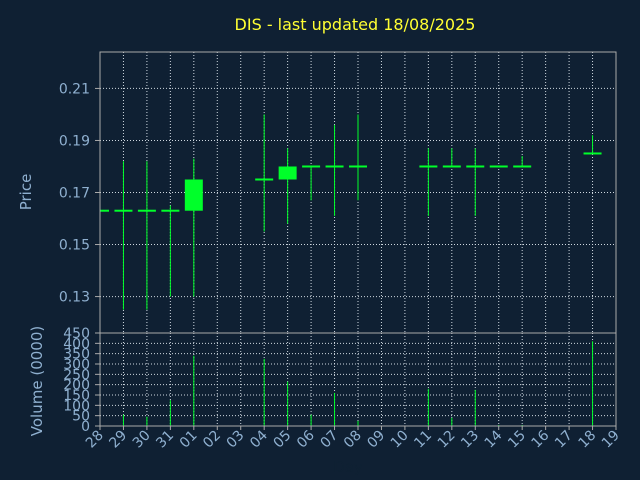  Describe the element at coordinates (236, 440) in the screenshot. I see `x-tick-label: 03` at that location.